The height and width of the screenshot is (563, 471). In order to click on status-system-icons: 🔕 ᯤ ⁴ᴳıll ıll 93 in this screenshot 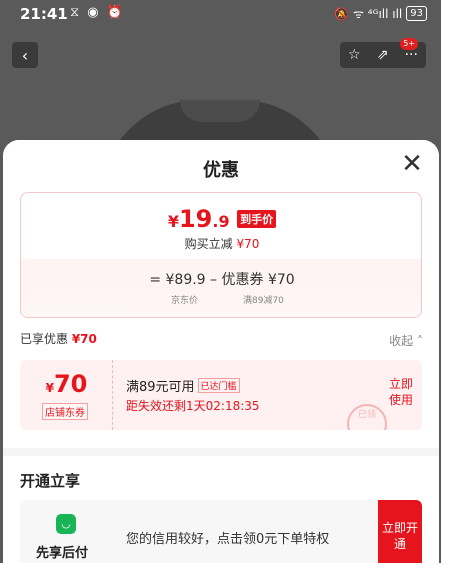, I will do `click(380, 13)`.